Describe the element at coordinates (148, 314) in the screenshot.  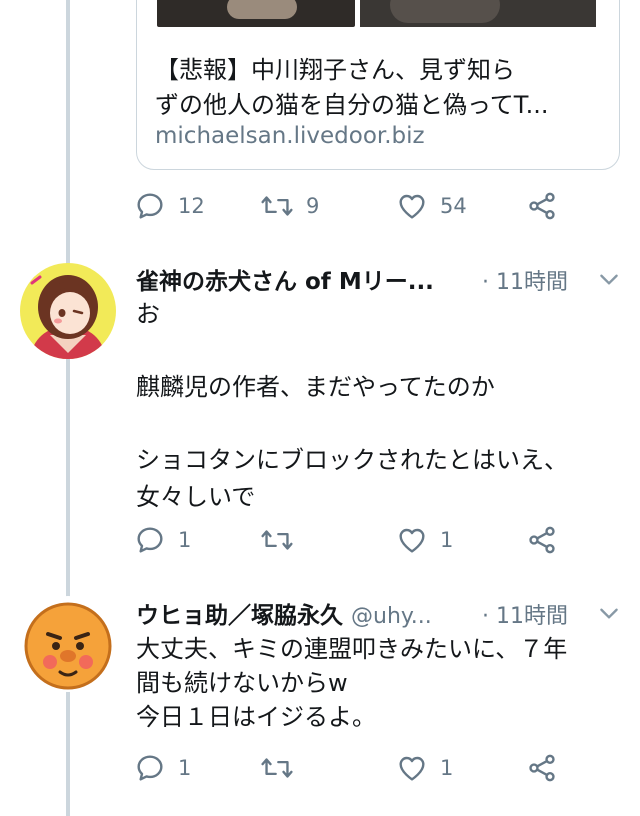
I see `tweet-line: お` at that location.